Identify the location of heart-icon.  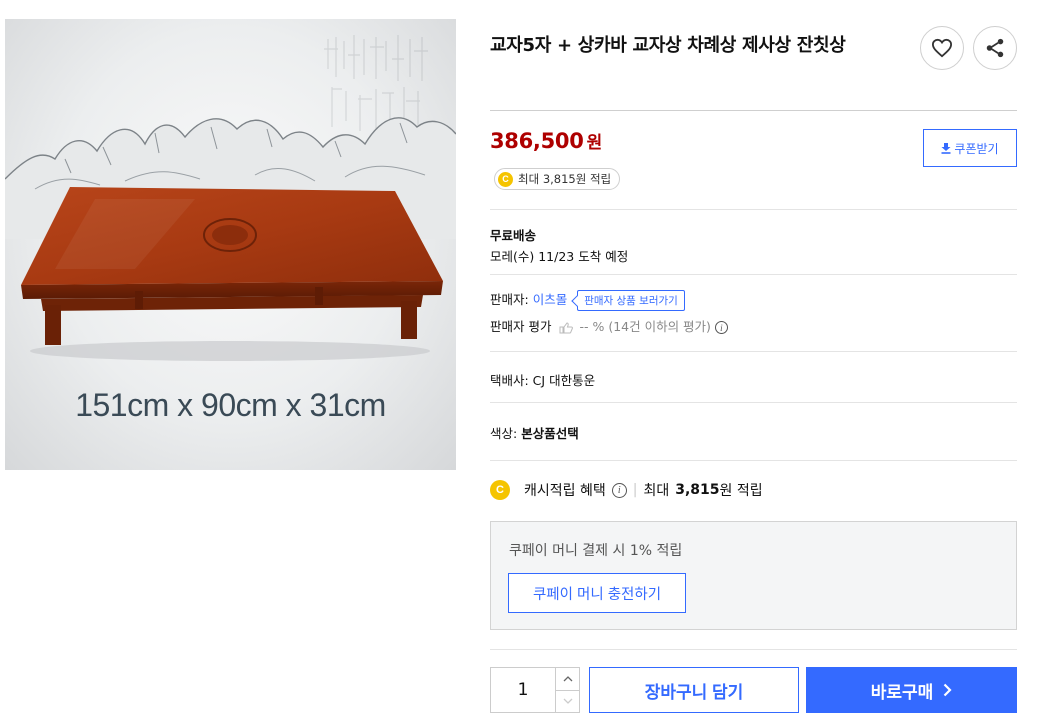
(942, 48).